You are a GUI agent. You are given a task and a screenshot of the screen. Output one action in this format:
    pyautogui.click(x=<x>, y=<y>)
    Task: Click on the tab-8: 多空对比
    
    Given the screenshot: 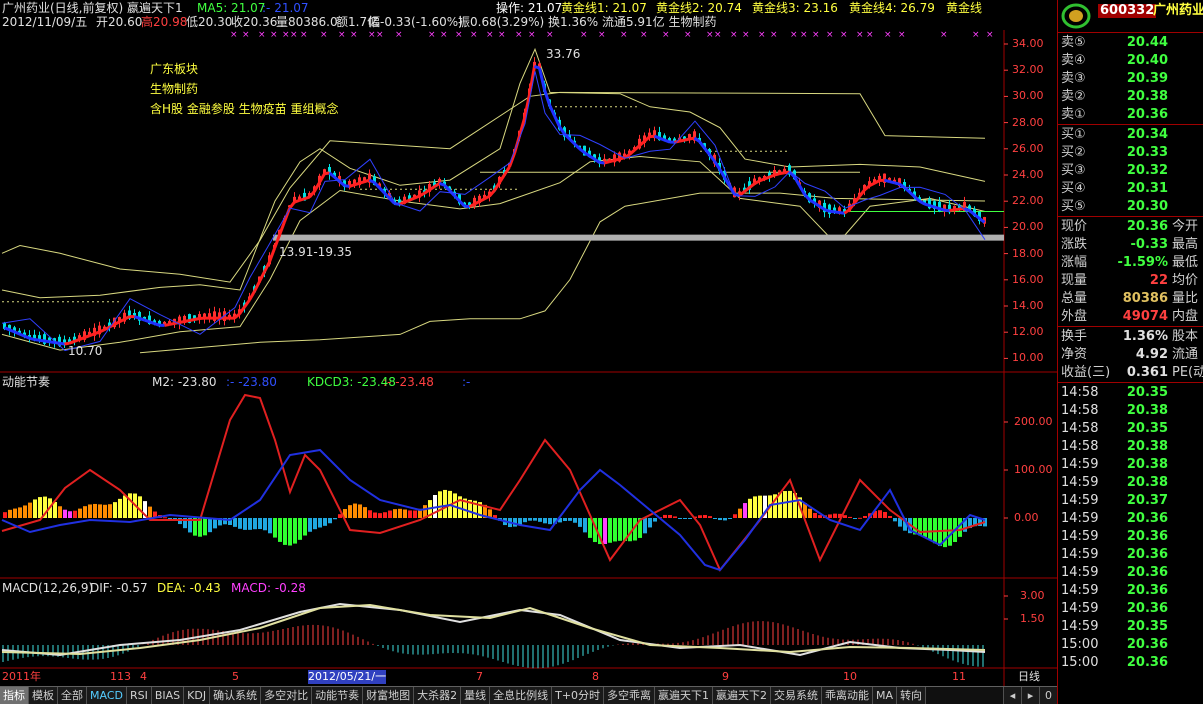 What is the action you would take?
    pyautogui.click(x=287, y=695)
    